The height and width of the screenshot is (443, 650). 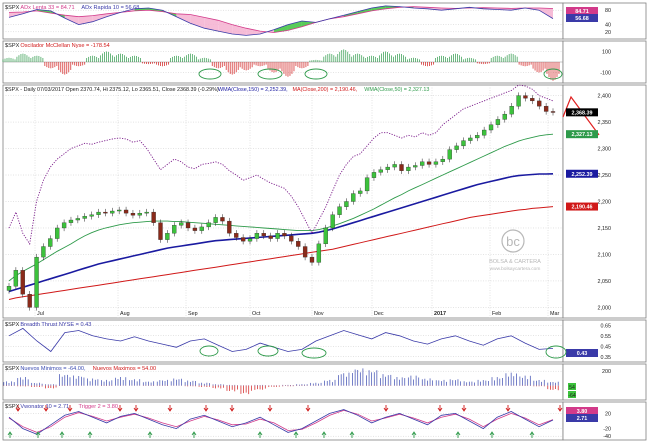 What do you see at coordinates (606, 326) in the screenshot?
I see `breadth-tick-label: 0.65` at bounding box center [606, 326].